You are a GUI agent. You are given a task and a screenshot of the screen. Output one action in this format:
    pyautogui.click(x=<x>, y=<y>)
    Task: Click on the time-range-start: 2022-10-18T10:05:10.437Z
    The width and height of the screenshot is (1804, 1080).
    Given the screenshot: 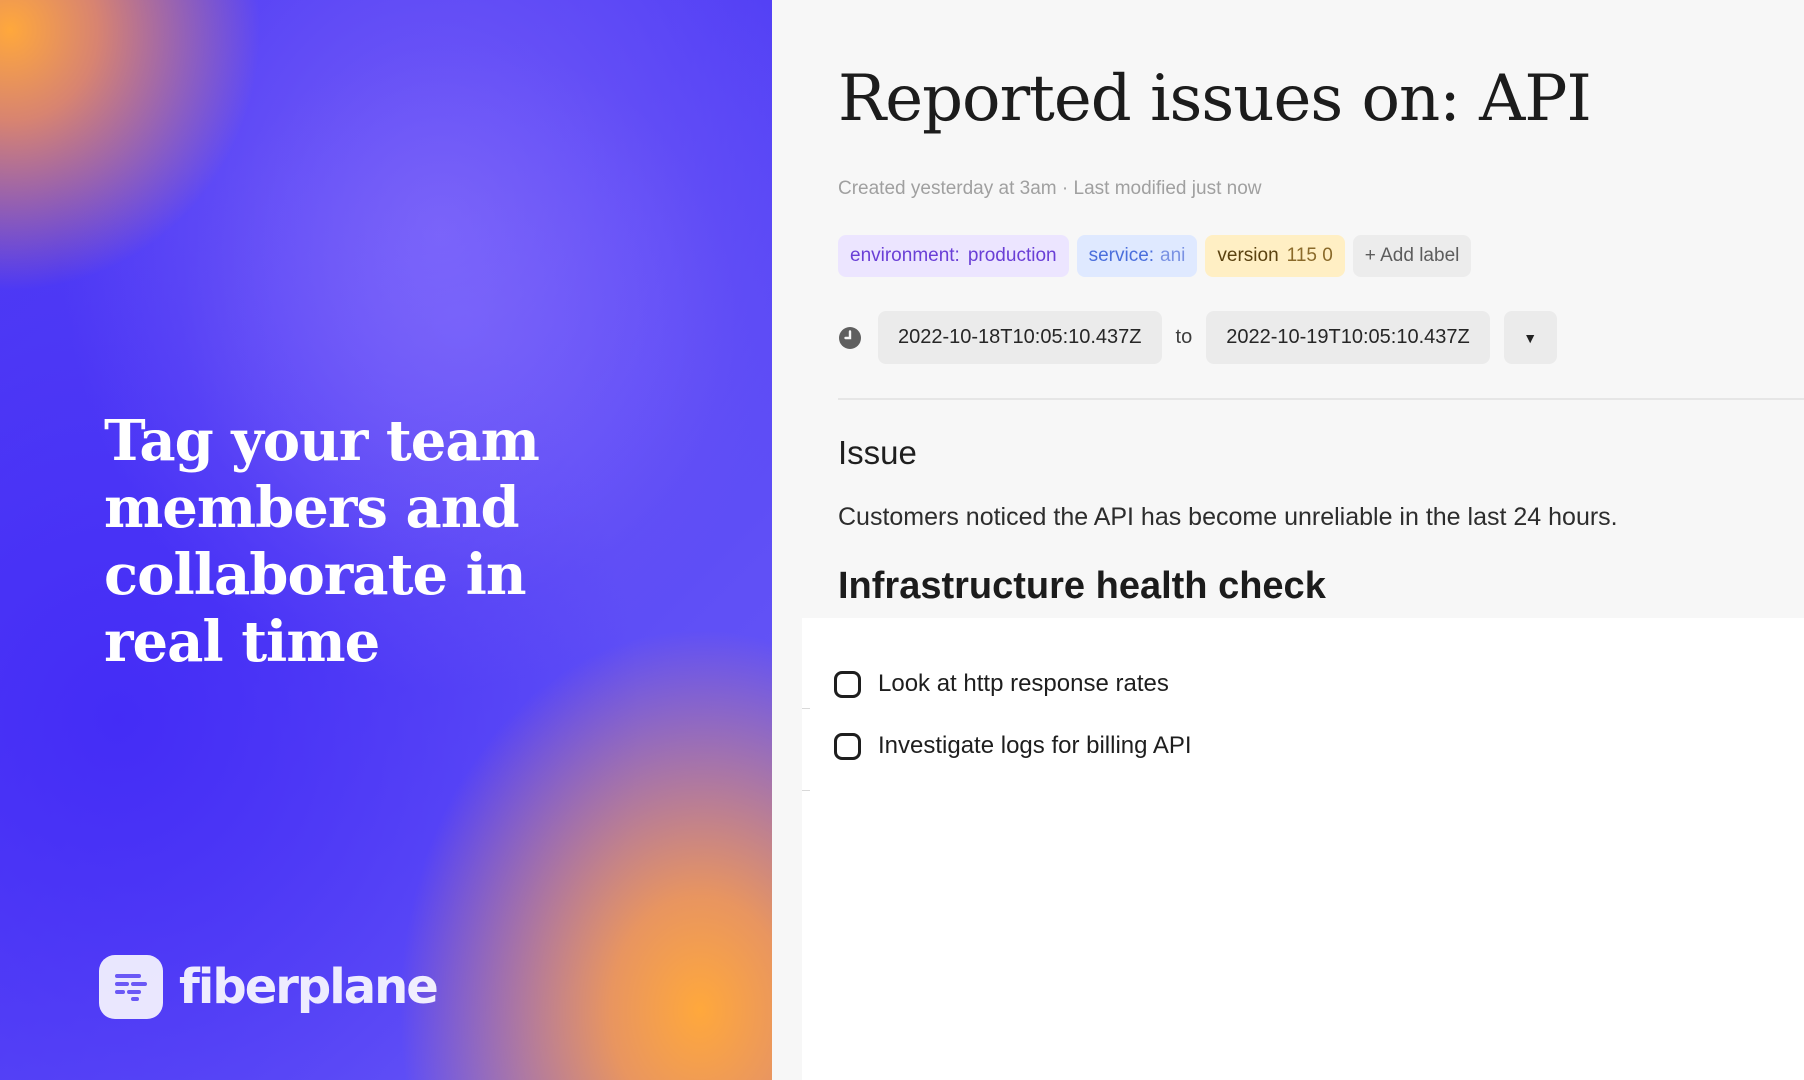 What is the action you would take?
    pyautogui.click(x=1020, y=337)
    